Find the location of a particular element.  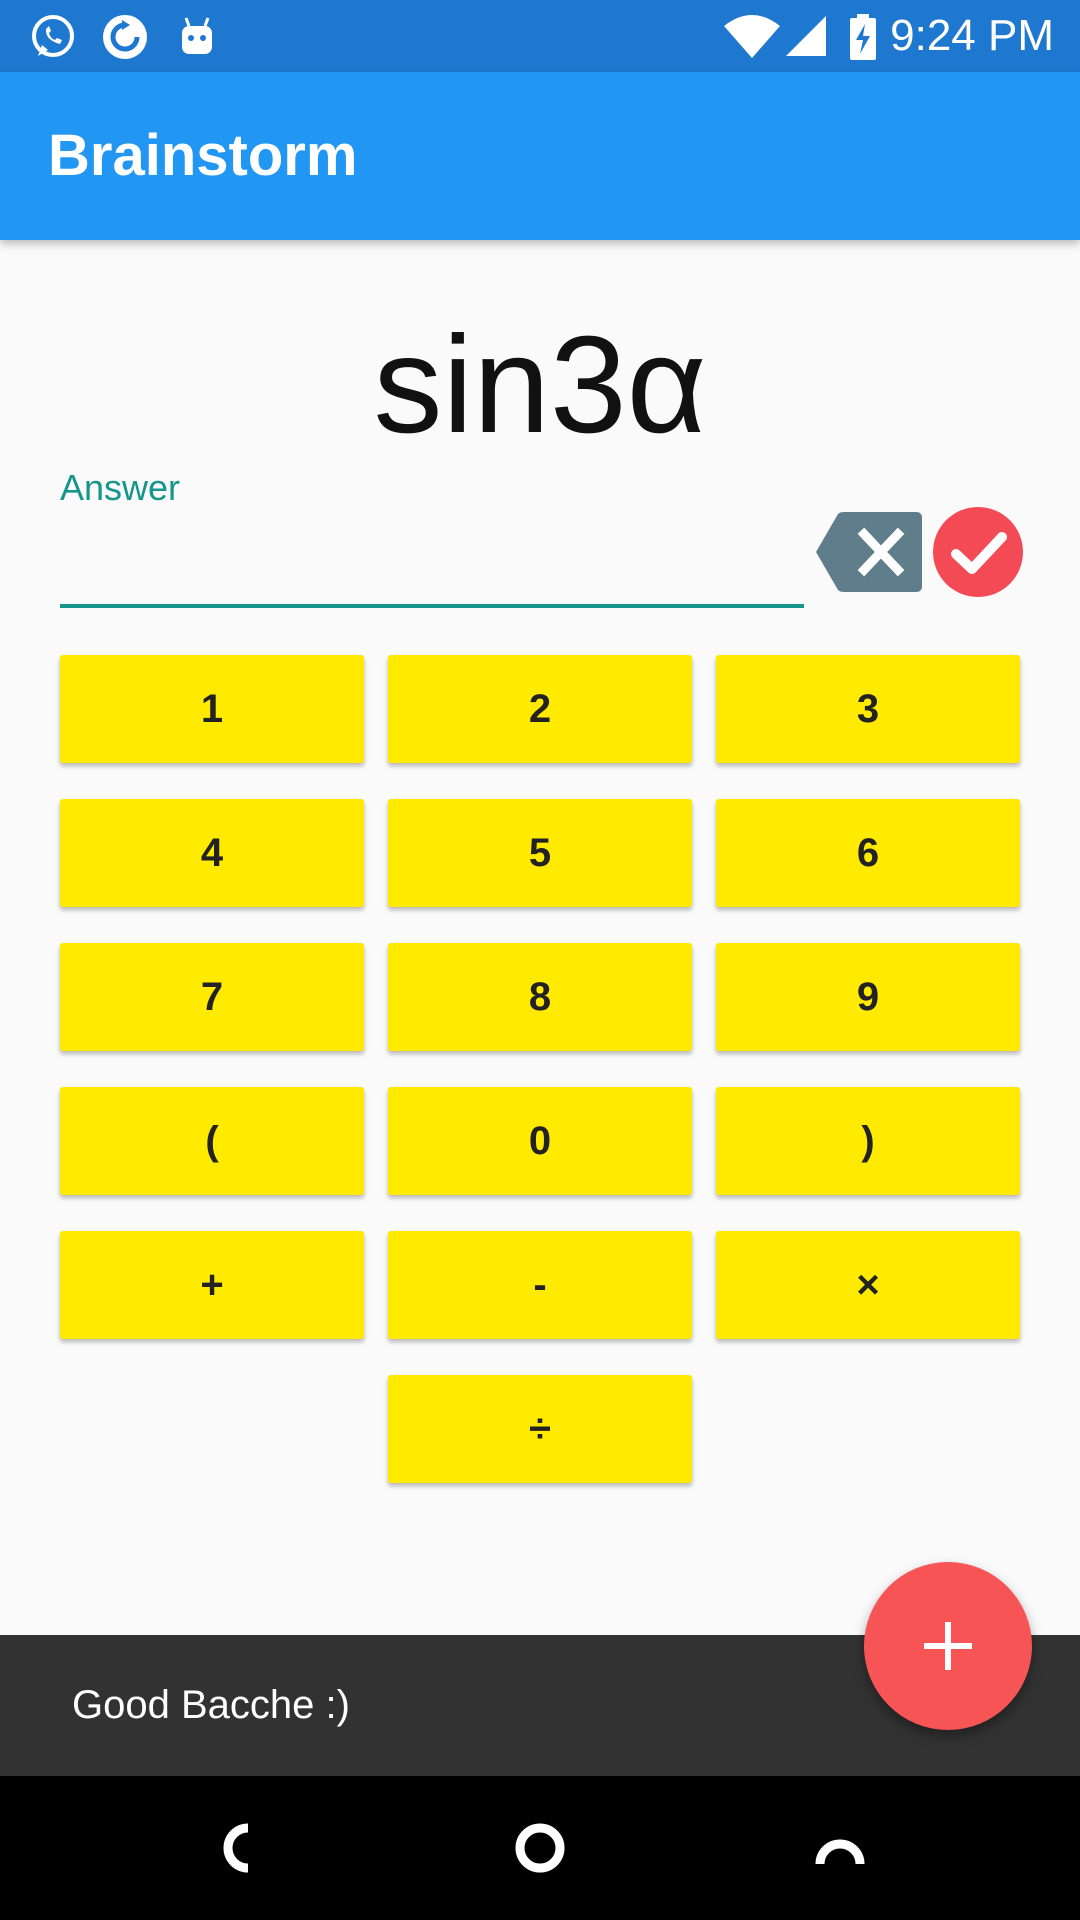

back-icon is located at coordinates (240, 1848).